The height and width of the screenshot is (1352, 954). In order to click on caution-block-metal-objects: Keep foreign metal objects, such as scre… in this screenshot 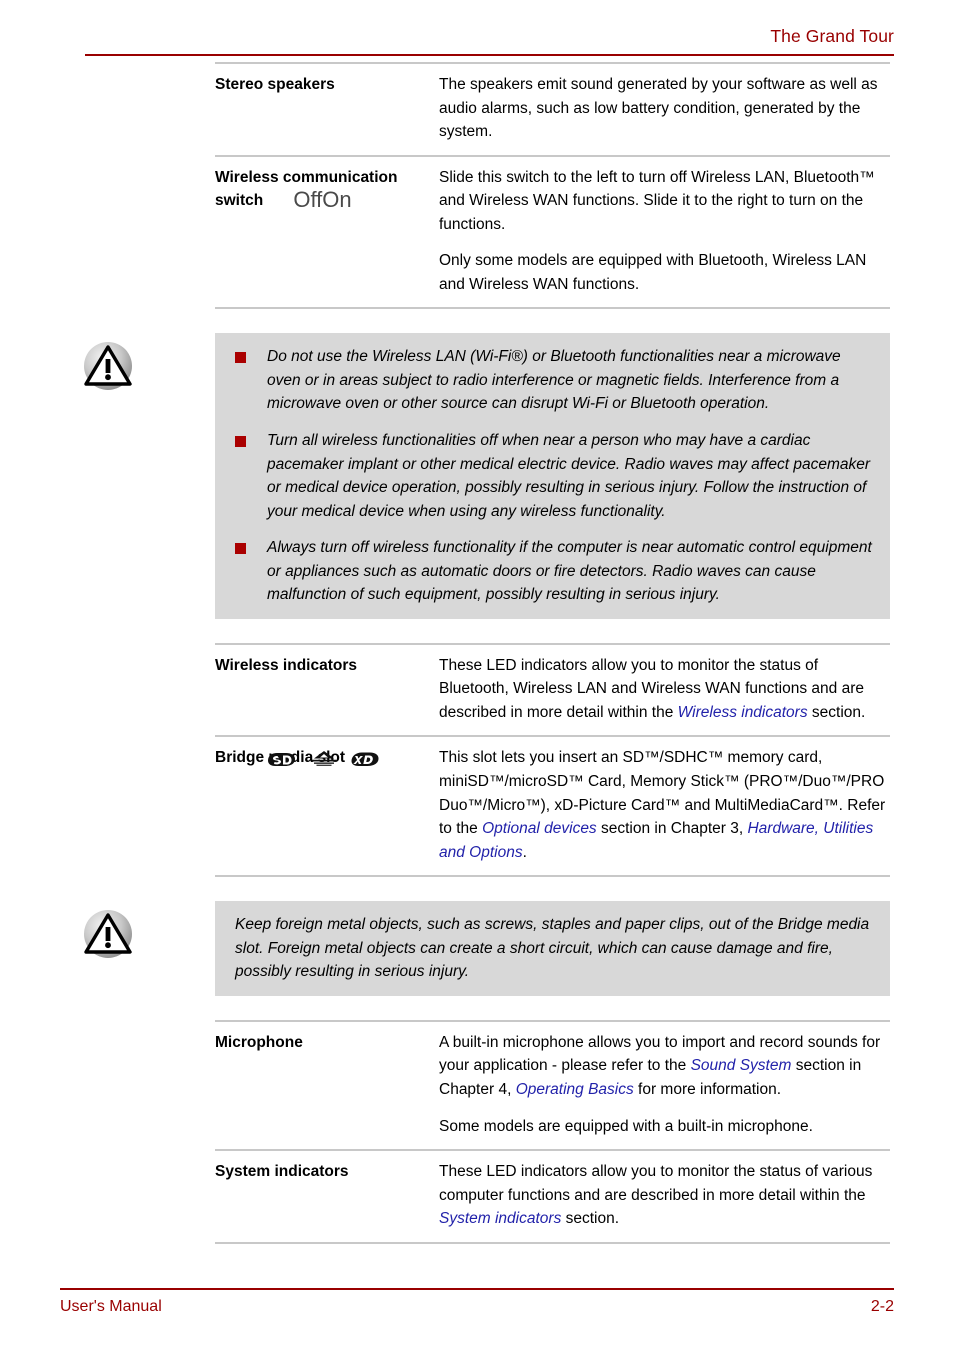, I will do `click(477, 948)`.